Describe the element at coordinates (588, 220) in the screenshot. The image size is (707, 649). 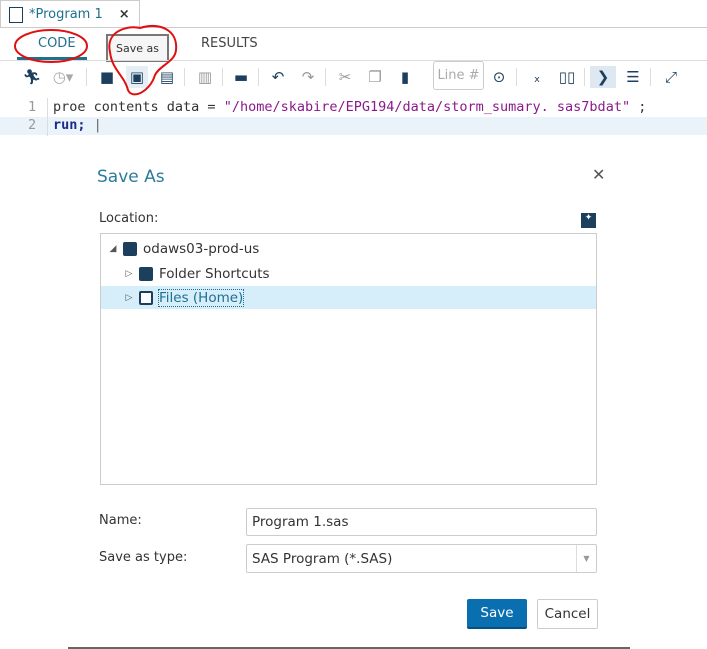
I see `new-folder-icon: ✦` at that location.